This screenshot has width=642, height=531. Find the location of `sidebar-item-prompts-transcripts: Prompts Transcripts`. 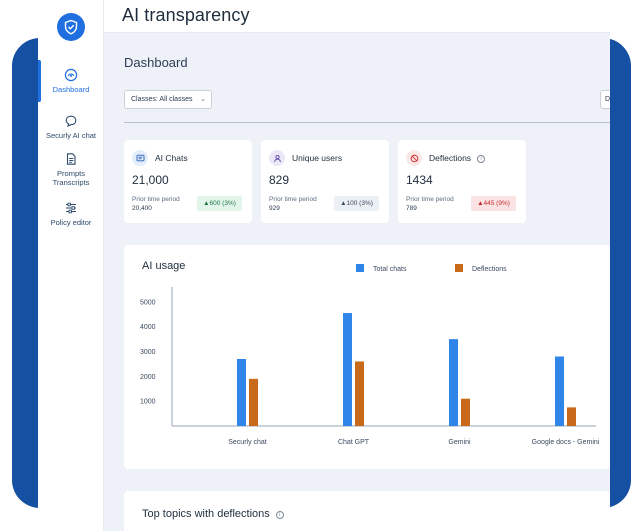

sidebar-item-prompts-transcripts: Prompts Transcripts is located at coordinates (71, 169).